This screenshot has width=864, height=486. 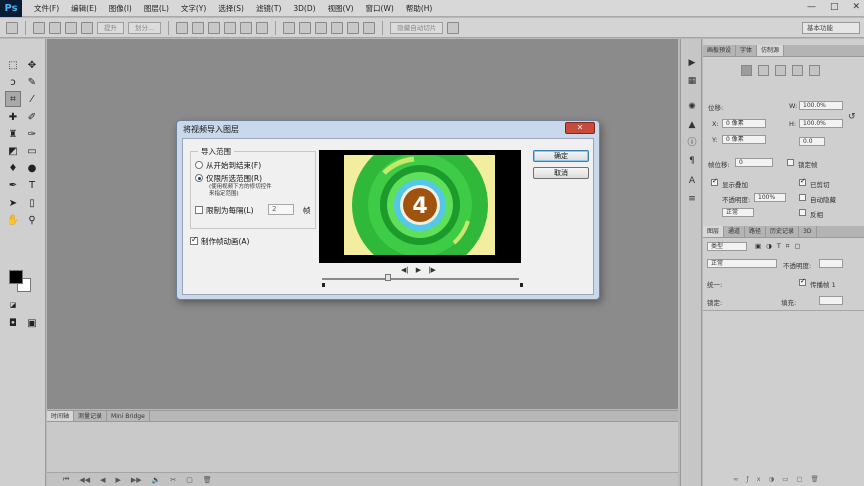 What do you see at coordinates (13, 305) in the screenshot?
I see `default-colors-icon: ◪` at bounding box center [13, 305].